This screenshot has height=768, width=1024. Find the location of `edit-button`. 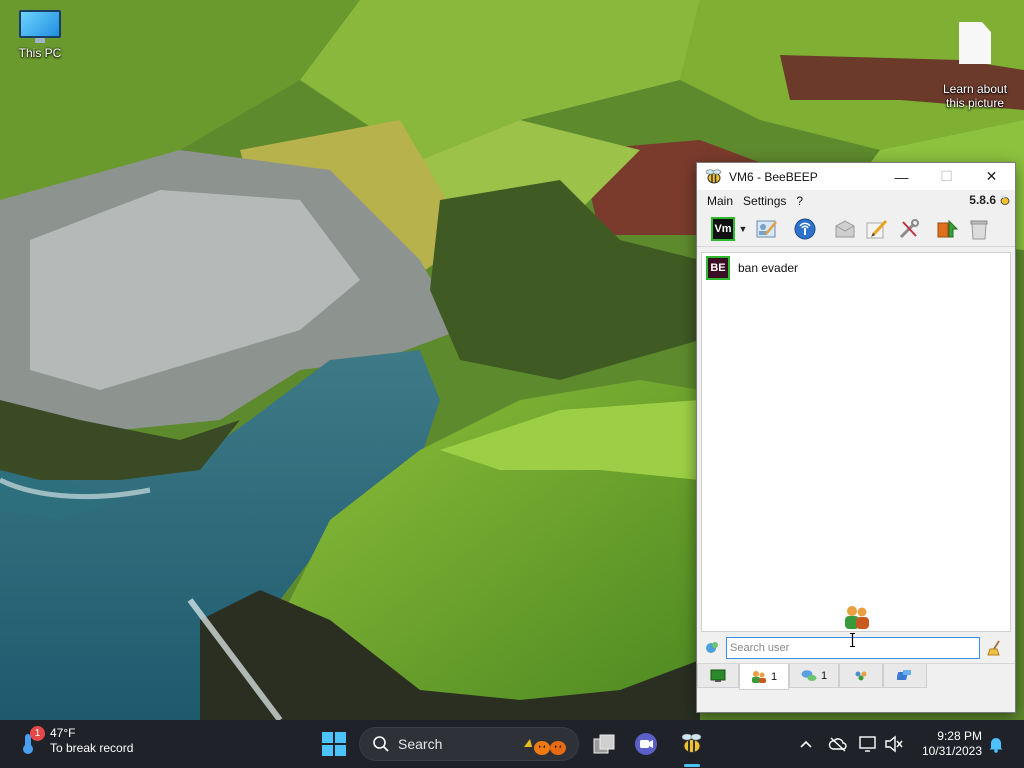

edit-button is located at coordinates (877, 229).